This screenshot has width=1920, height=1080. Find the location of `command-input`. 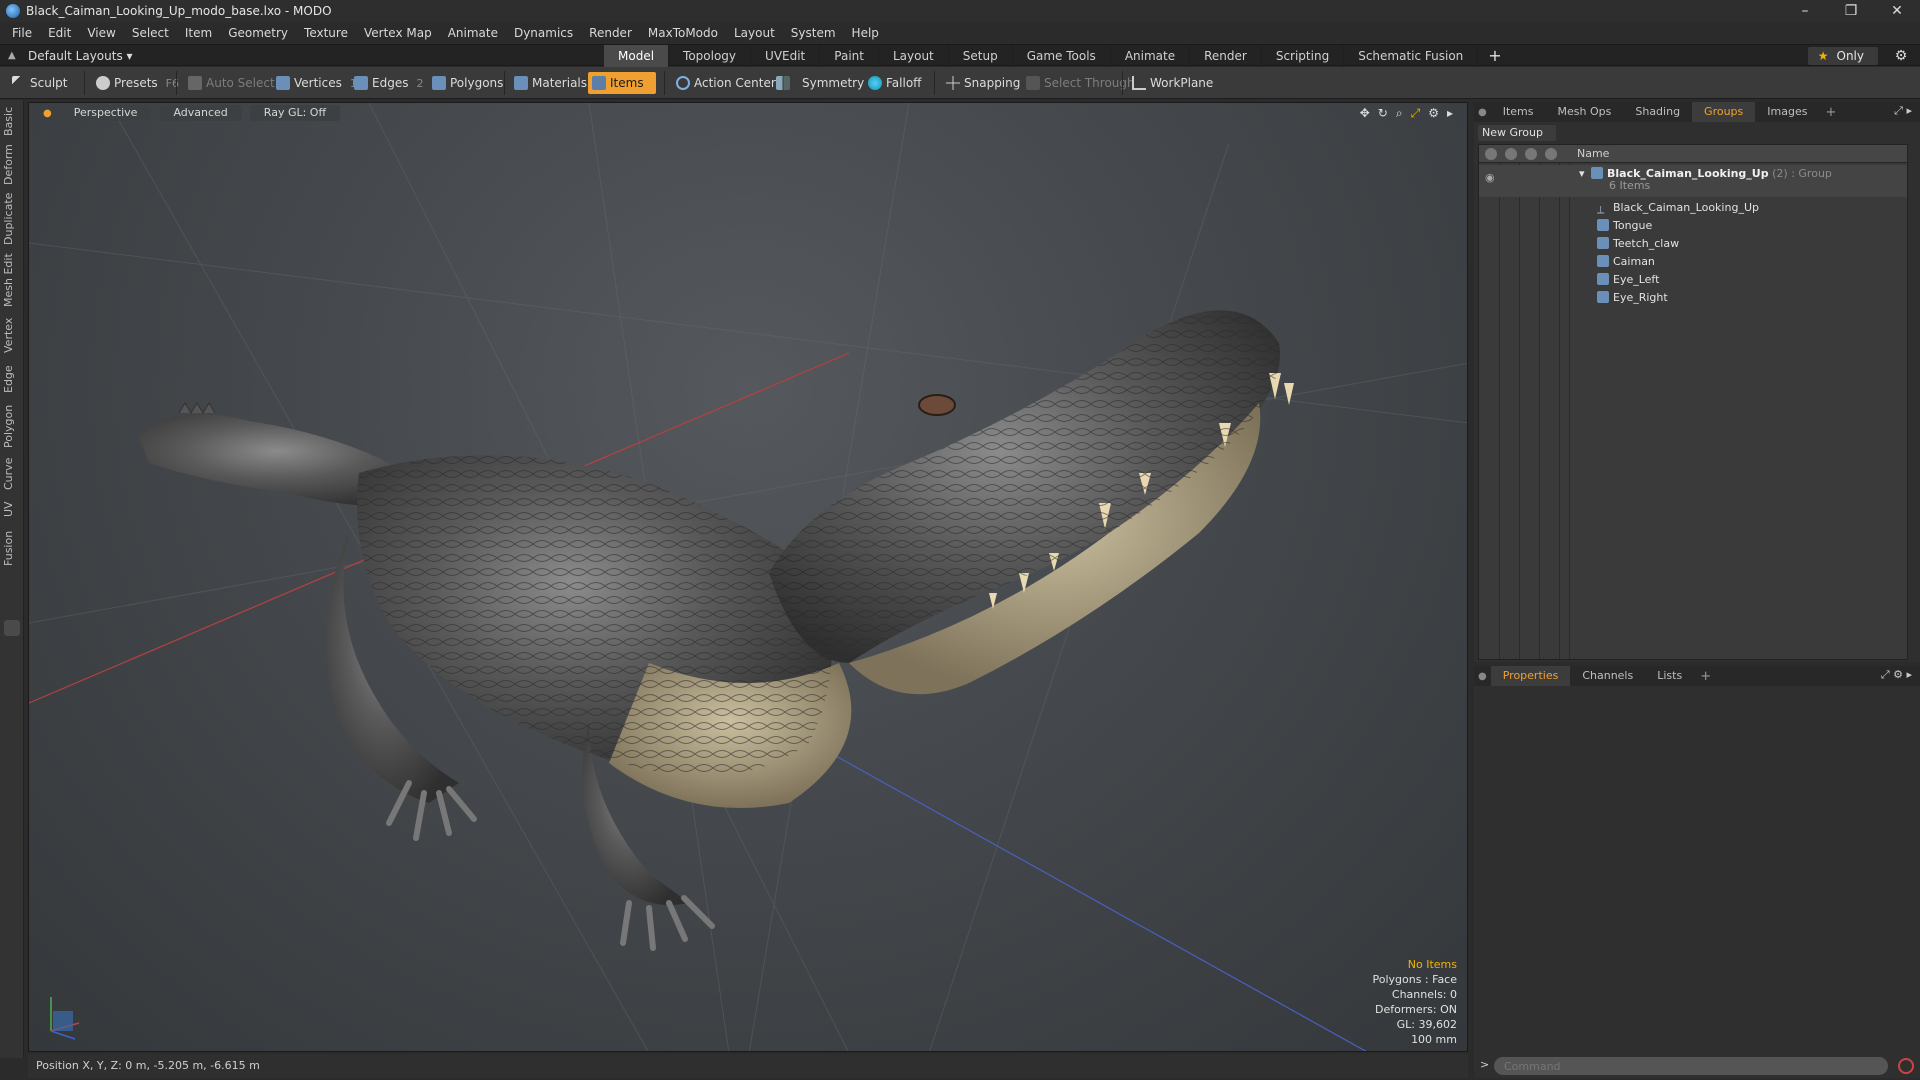

command-input is located at coordinates (1691, 1066).